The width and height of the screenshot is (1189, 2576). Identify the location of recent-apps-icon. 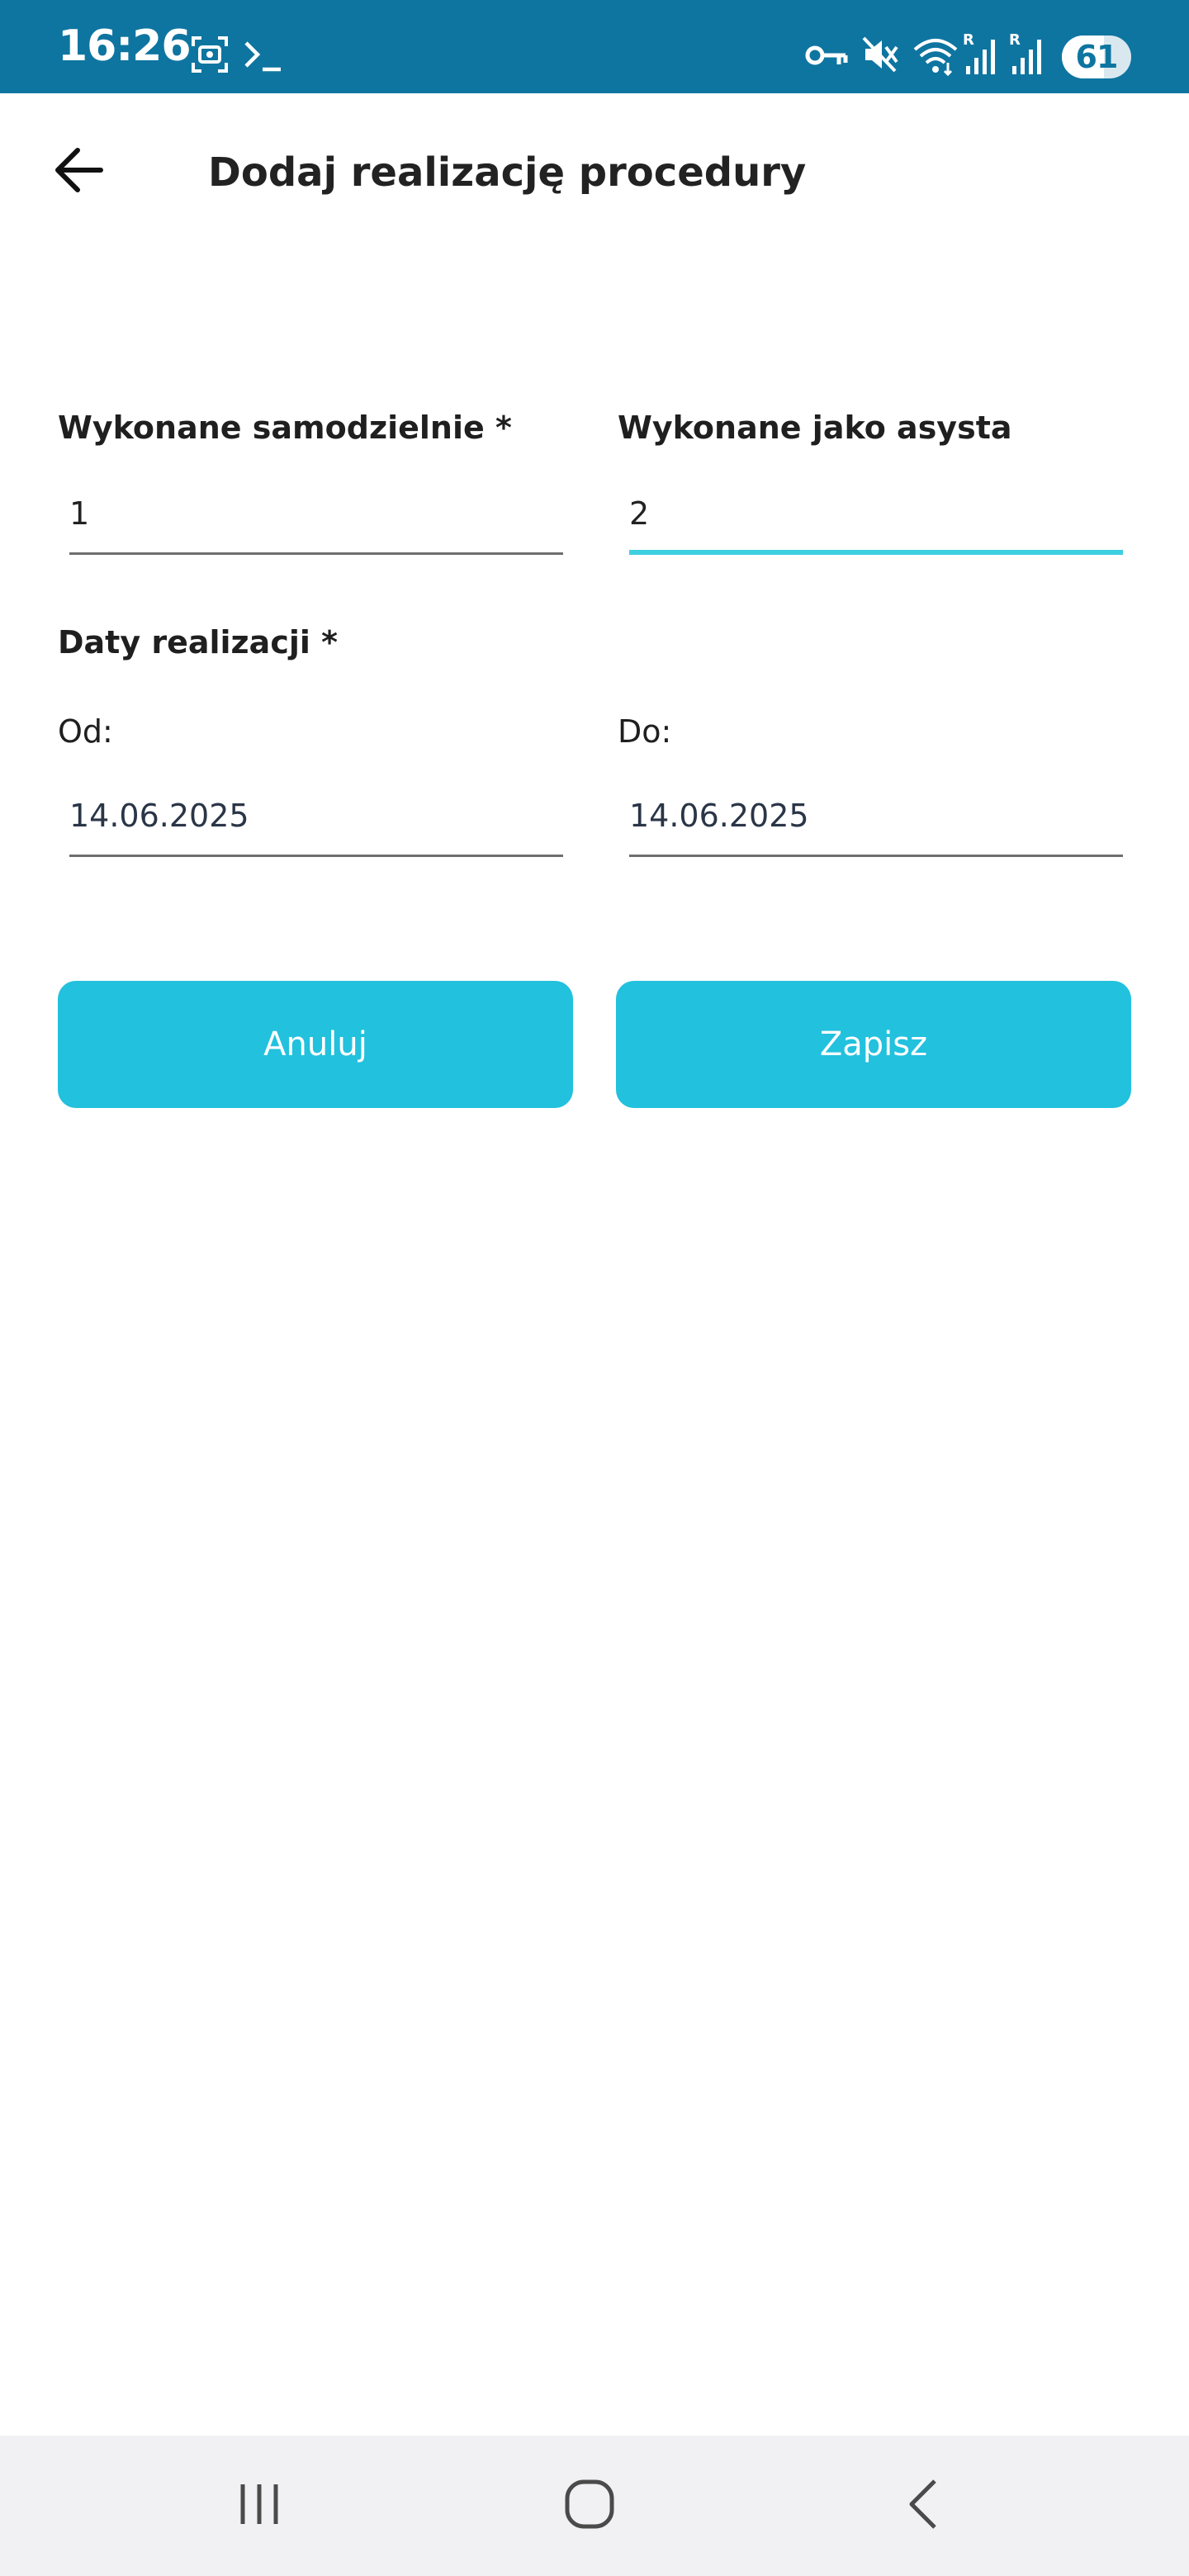
(259, 2506).